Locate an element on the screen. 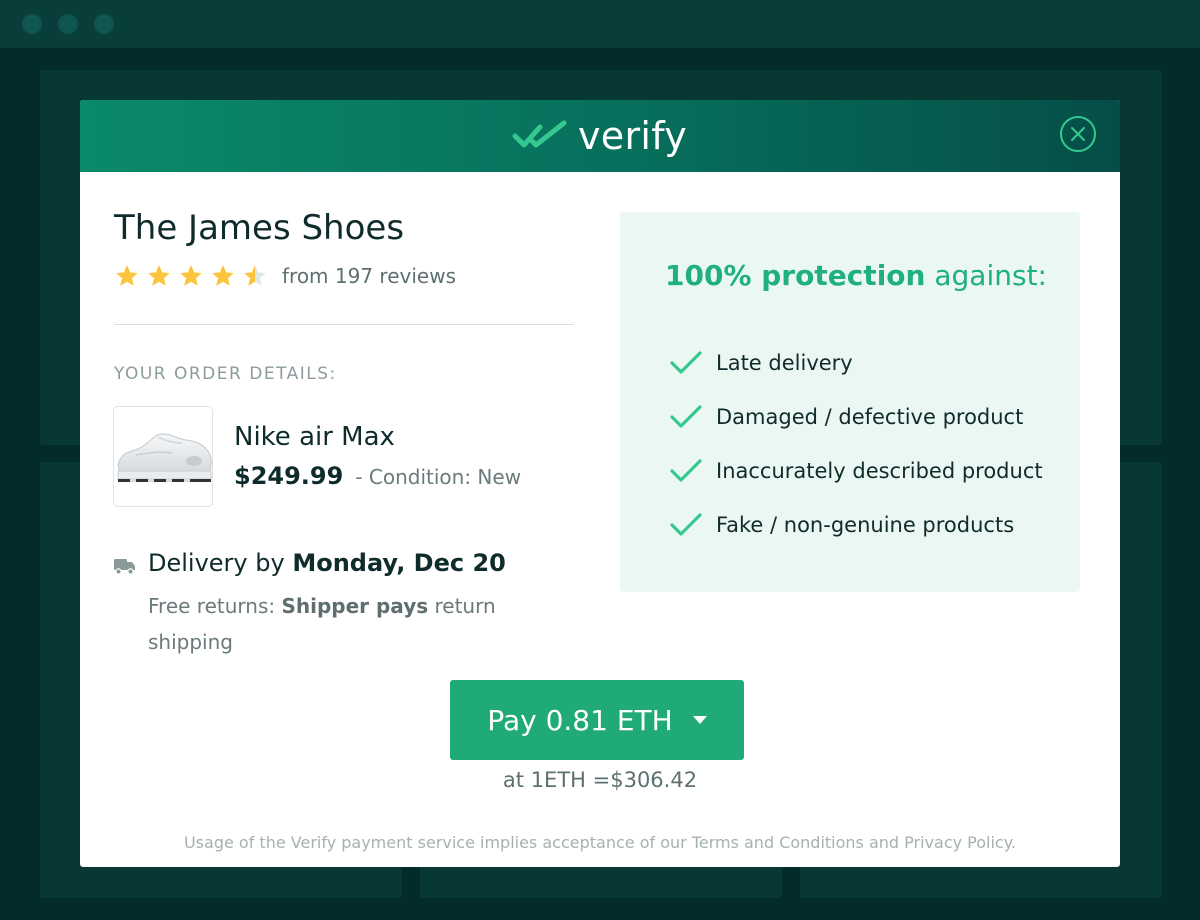 Image resolution: width=1200 pixels, height=920 pixels. pay-button-label: Pay 0.81 ETH is located at coordinates (580, 720).